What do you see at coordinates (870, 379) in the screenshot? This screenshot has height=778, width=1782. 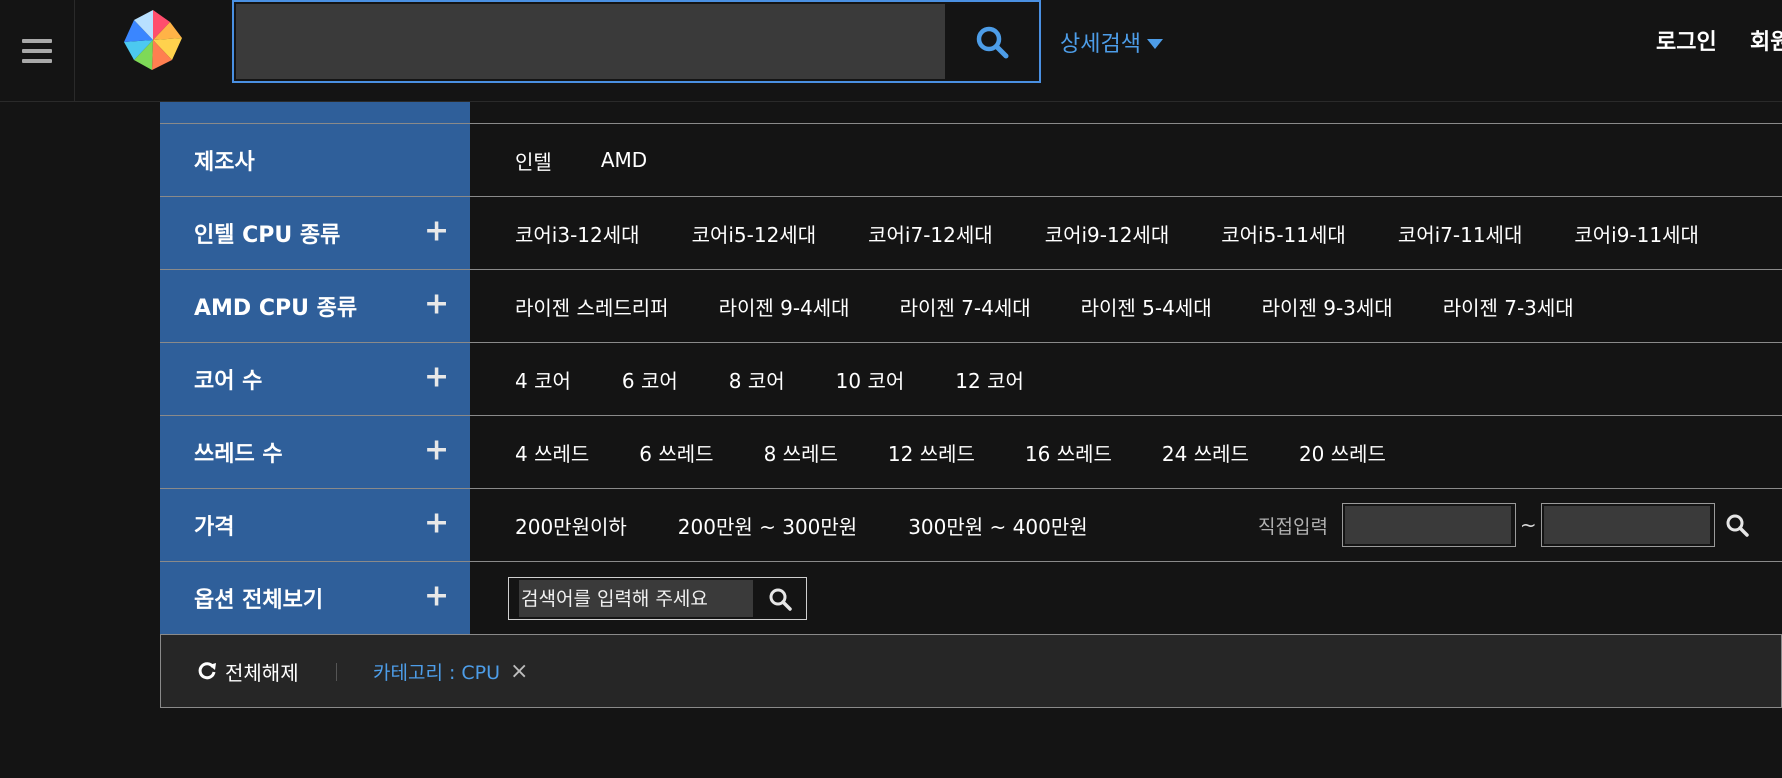 I see `filter-option: 10 코어` at bounding box center [870, 379].